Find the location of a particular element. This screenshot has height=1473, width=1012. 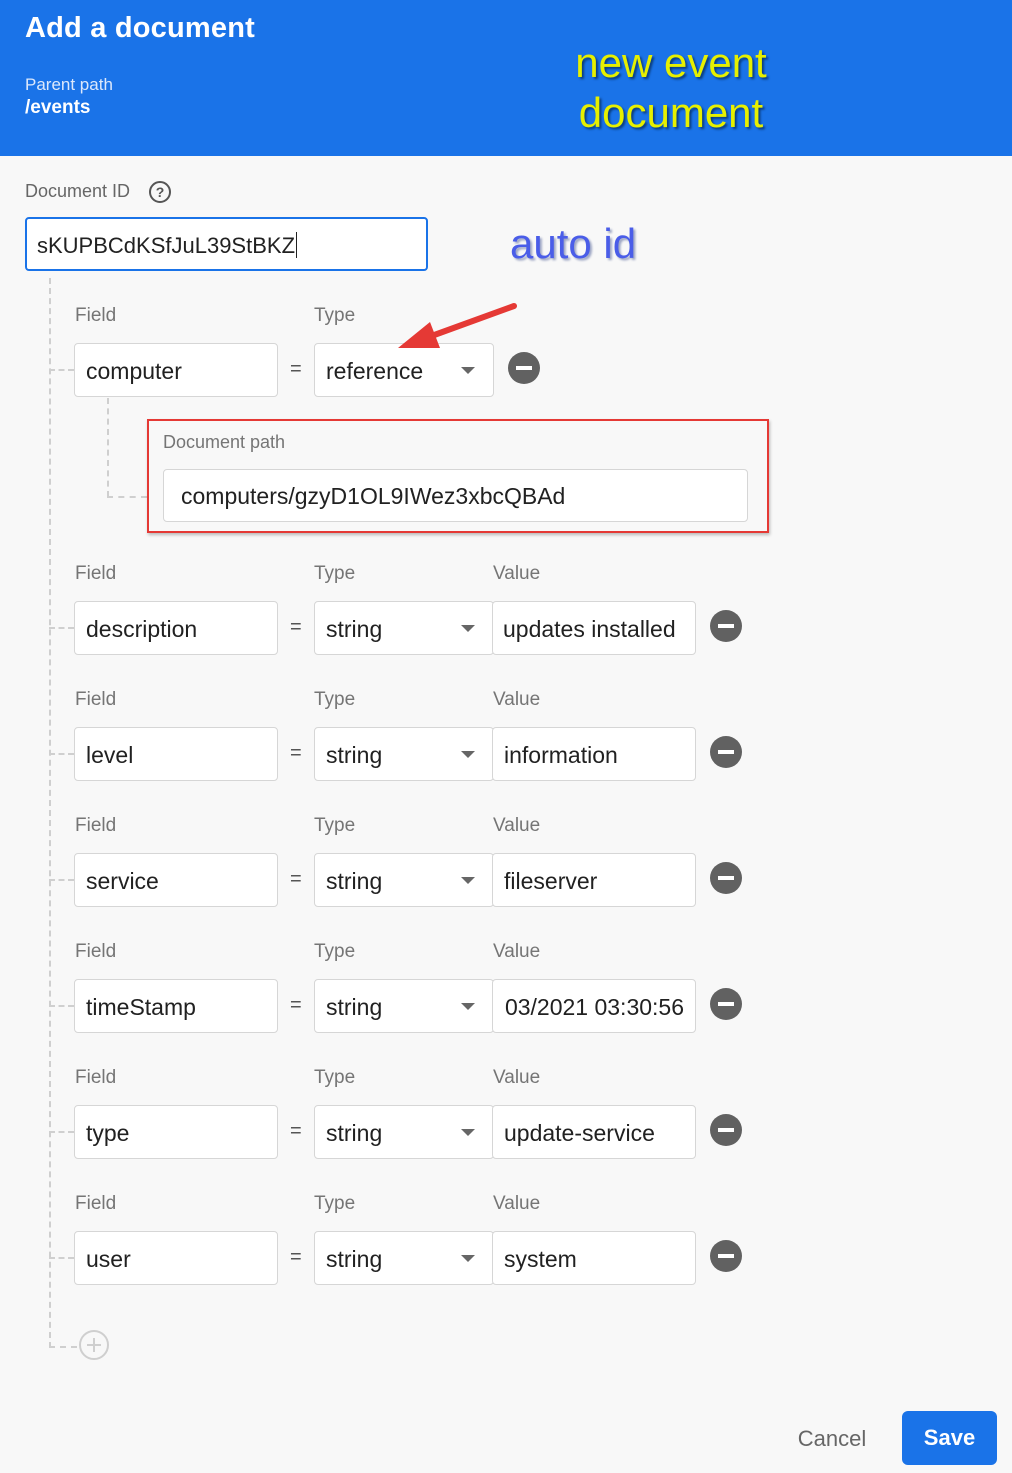

parent-path-label: Parent path is located at coordinates (69, 84).